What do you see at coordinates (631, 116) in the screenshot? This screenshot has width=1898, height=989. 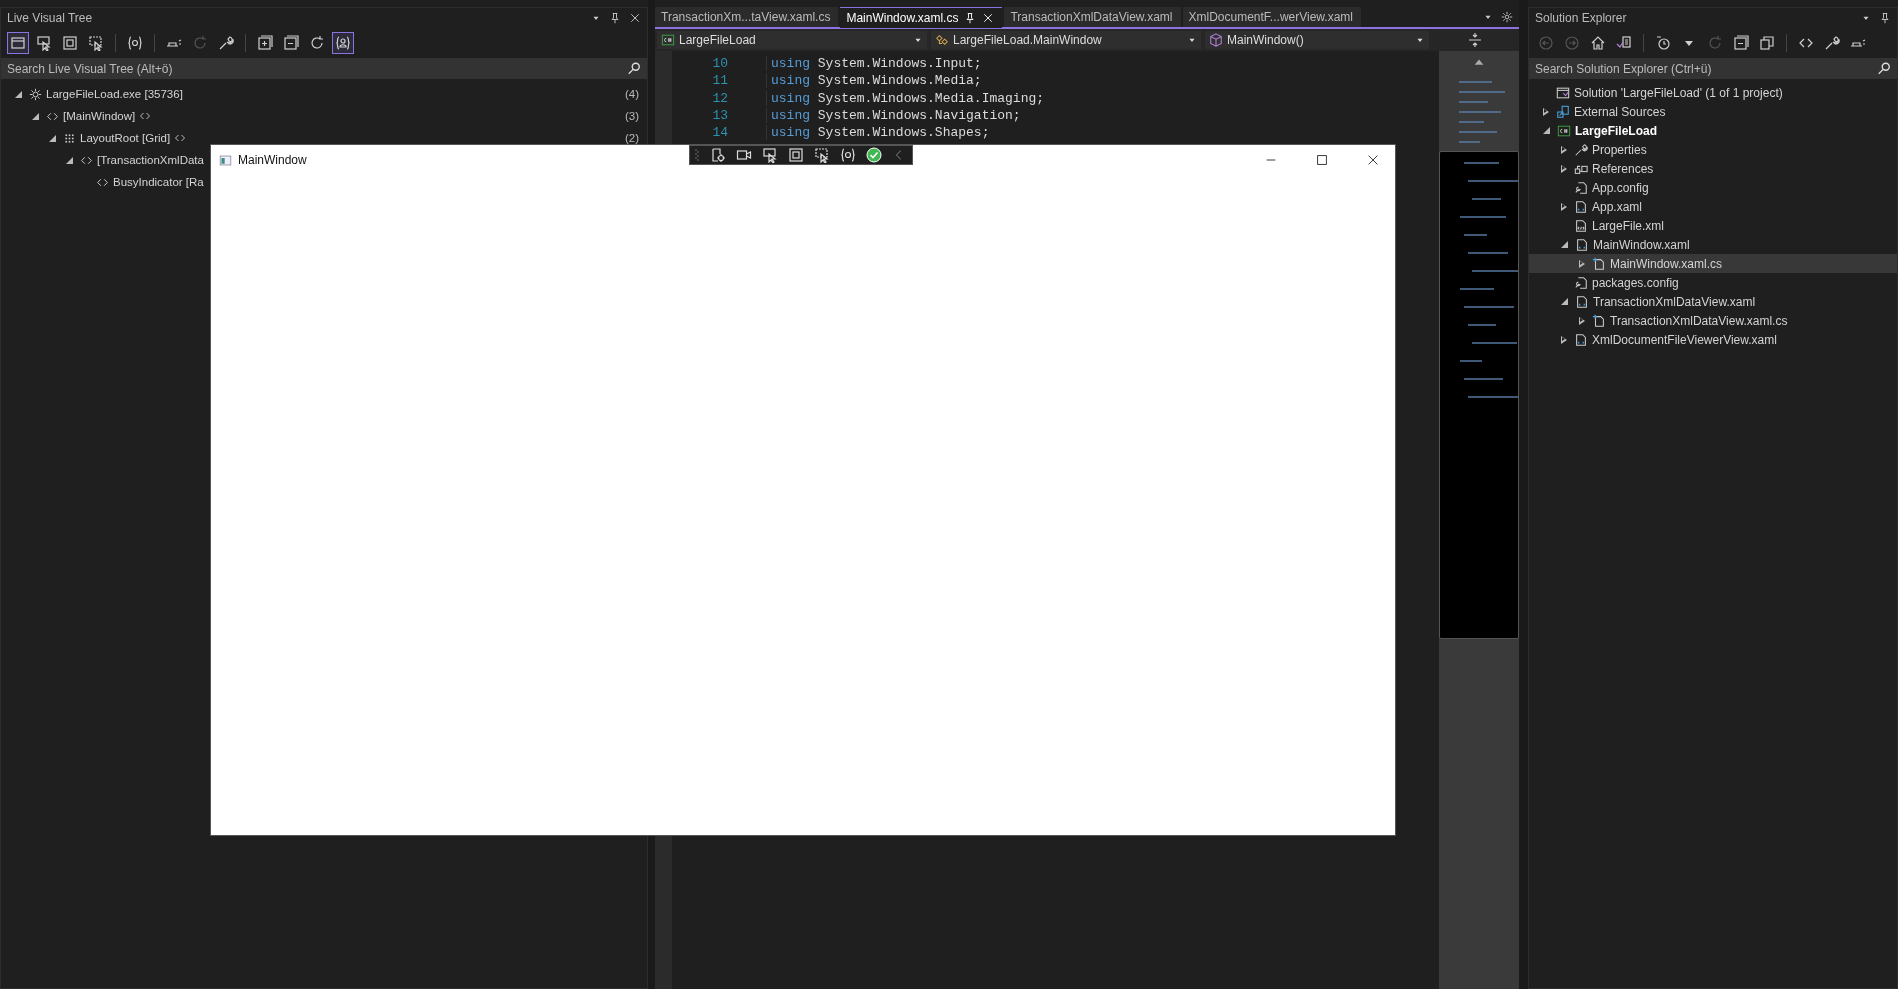 I see `child-count: (3)` at bounding box center [631, 116].